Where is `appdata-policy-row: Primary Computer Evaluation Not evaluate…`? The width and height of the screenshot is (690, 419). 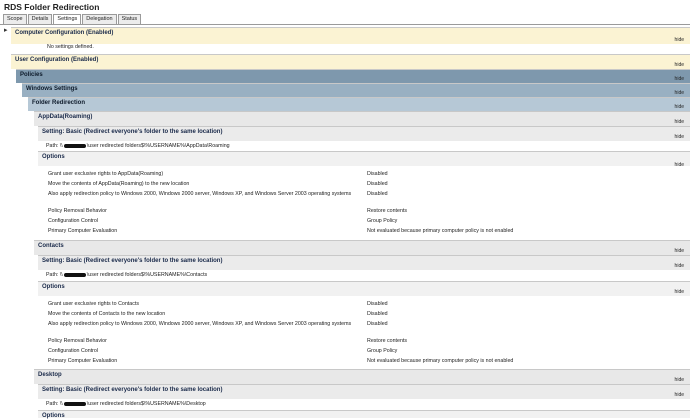
appdata-policy-row: Primary Computer Evaluation Not evaluate… is located at coordinates (364, 232).